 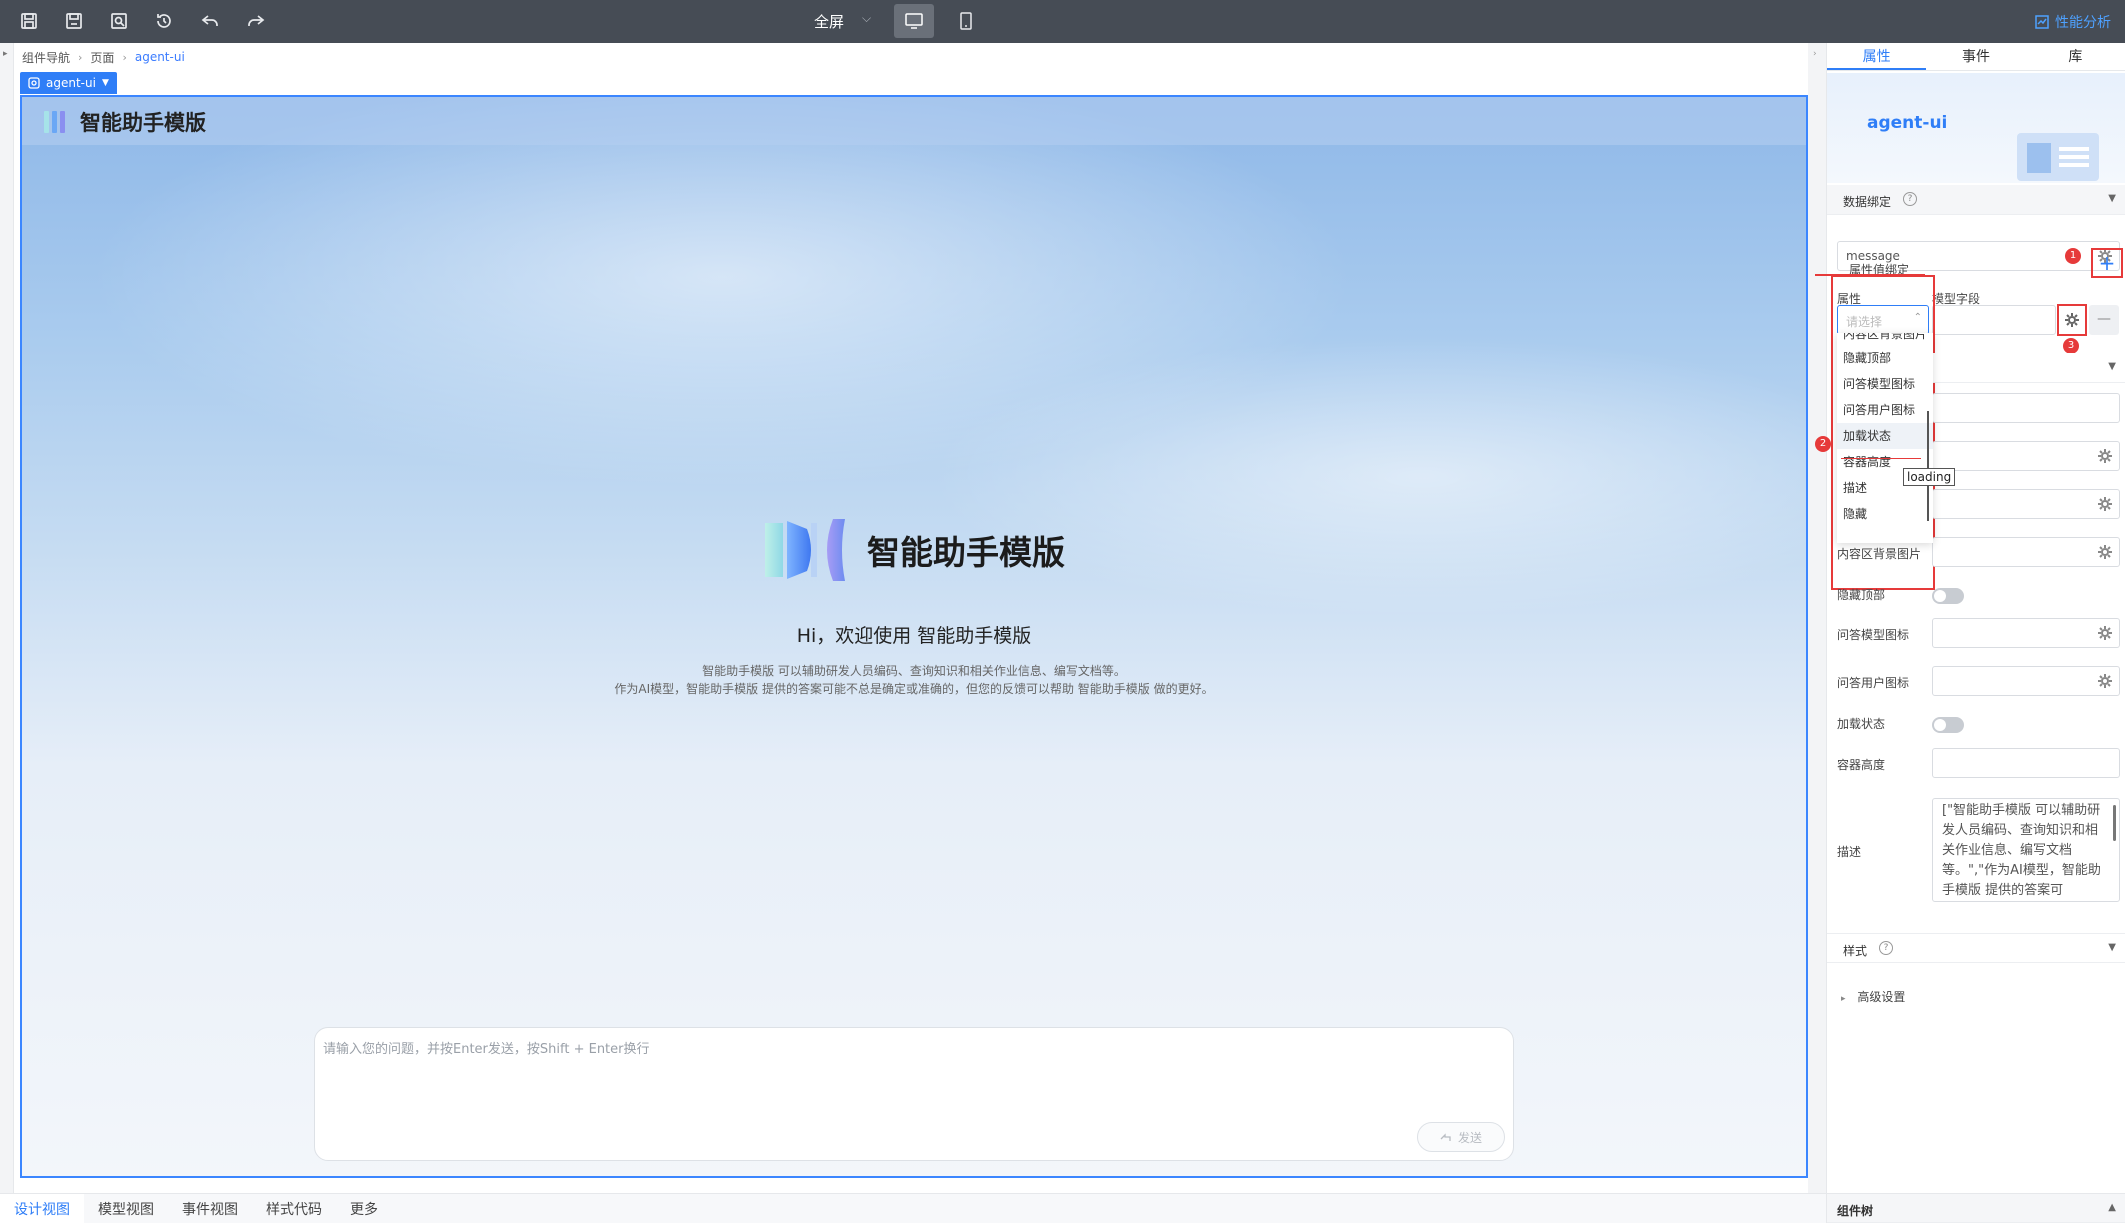 What do you see at coordinates (1843, 999) in the screenshot?
I see `caret-right-icon: ▸` at bounding box center [1843, 999].